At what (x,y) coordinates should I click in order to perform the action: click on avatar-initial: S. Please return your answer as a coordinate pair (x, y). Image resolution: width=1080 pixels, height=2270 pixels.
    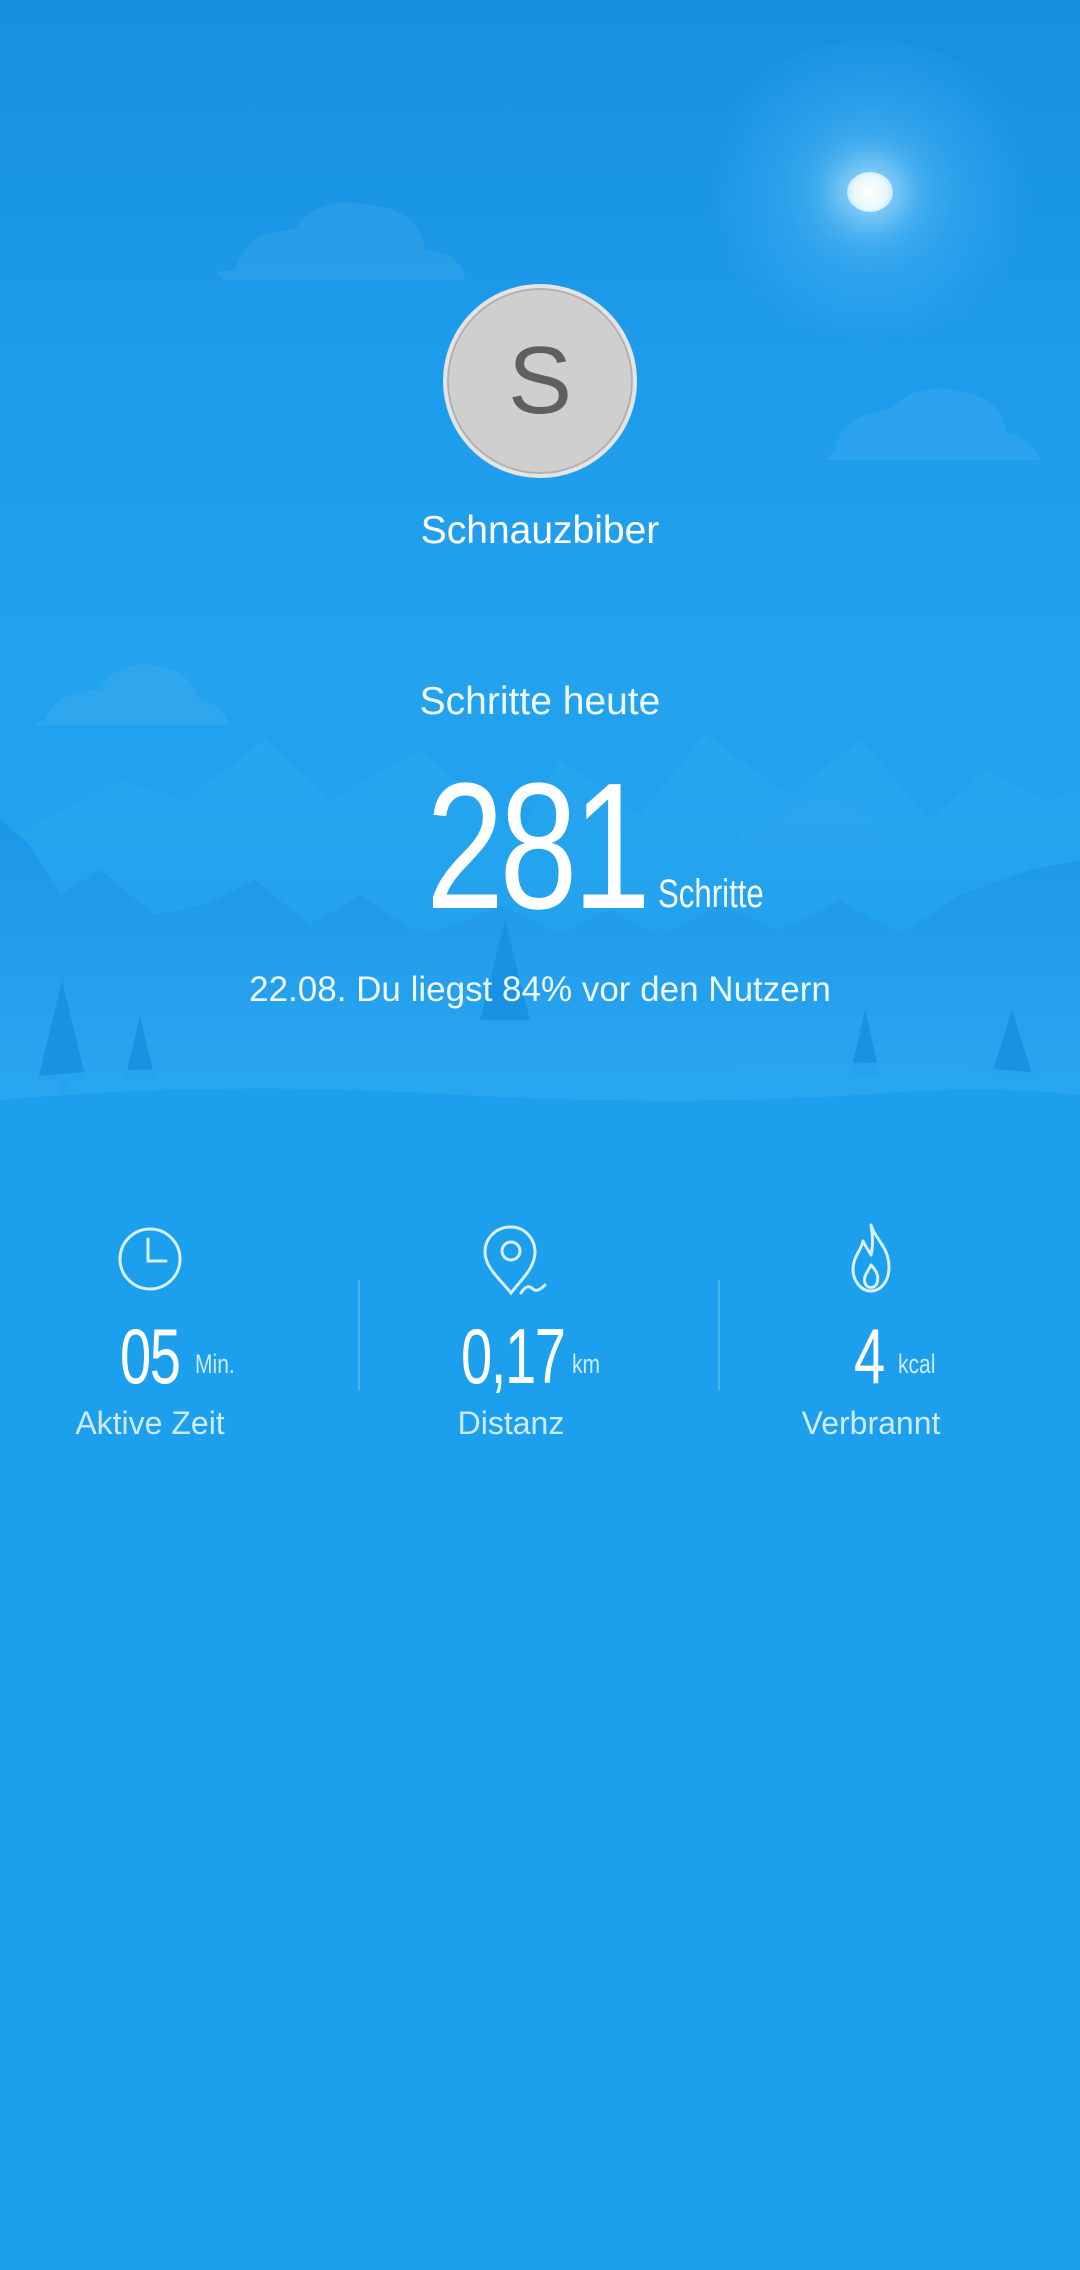
    Looking at the image, I should click on (540, 380).